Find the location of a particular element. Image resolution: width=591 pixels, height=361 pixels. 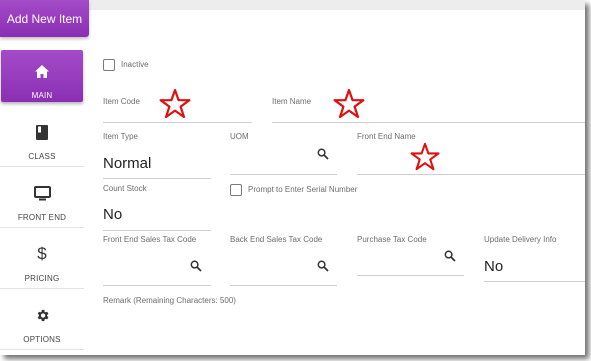

remark-label: Remark (Remaining Characters: 500) is located at coordinates (169, 300).